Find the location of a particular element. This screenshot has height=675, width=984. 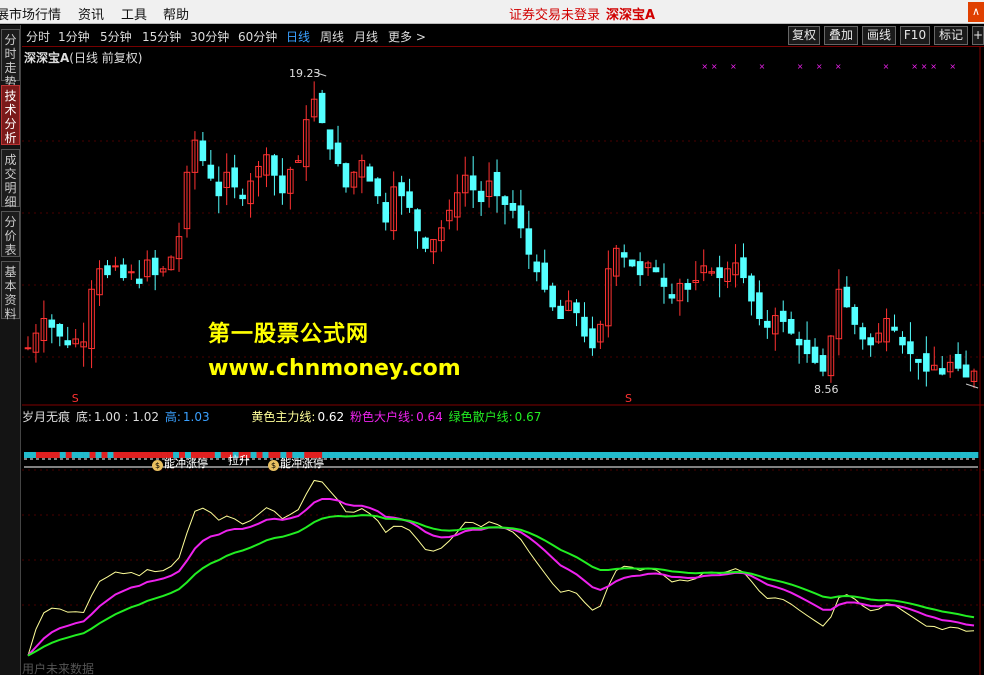

green-line-value: 0.67 is located at coordinates (528, 417).